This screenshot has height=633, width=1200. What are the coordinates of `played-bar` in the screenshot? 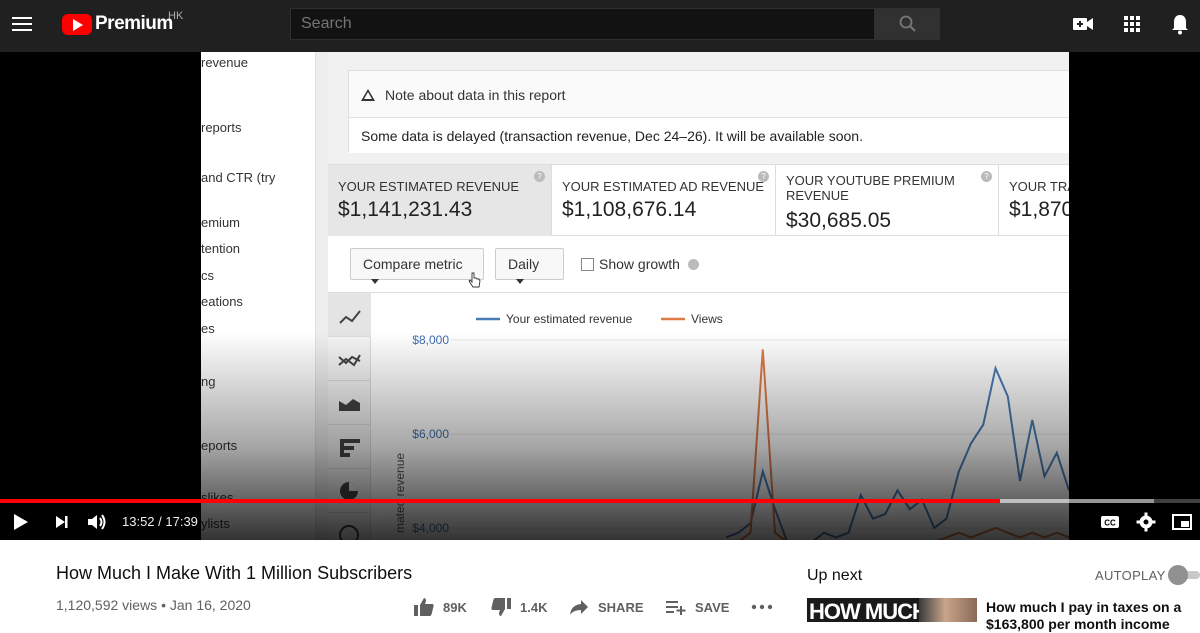 It's located at (500, 501).